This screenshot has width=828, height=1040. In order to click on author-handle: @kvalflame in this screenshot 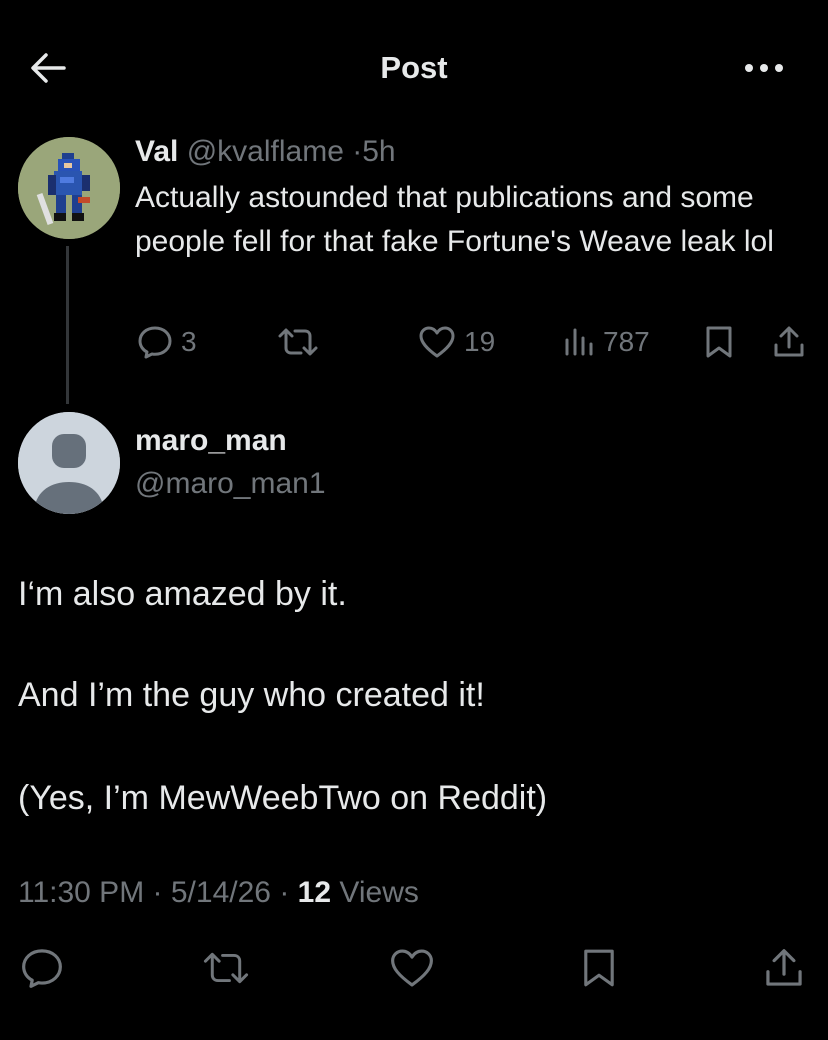, I will do `click(265, 151)`.